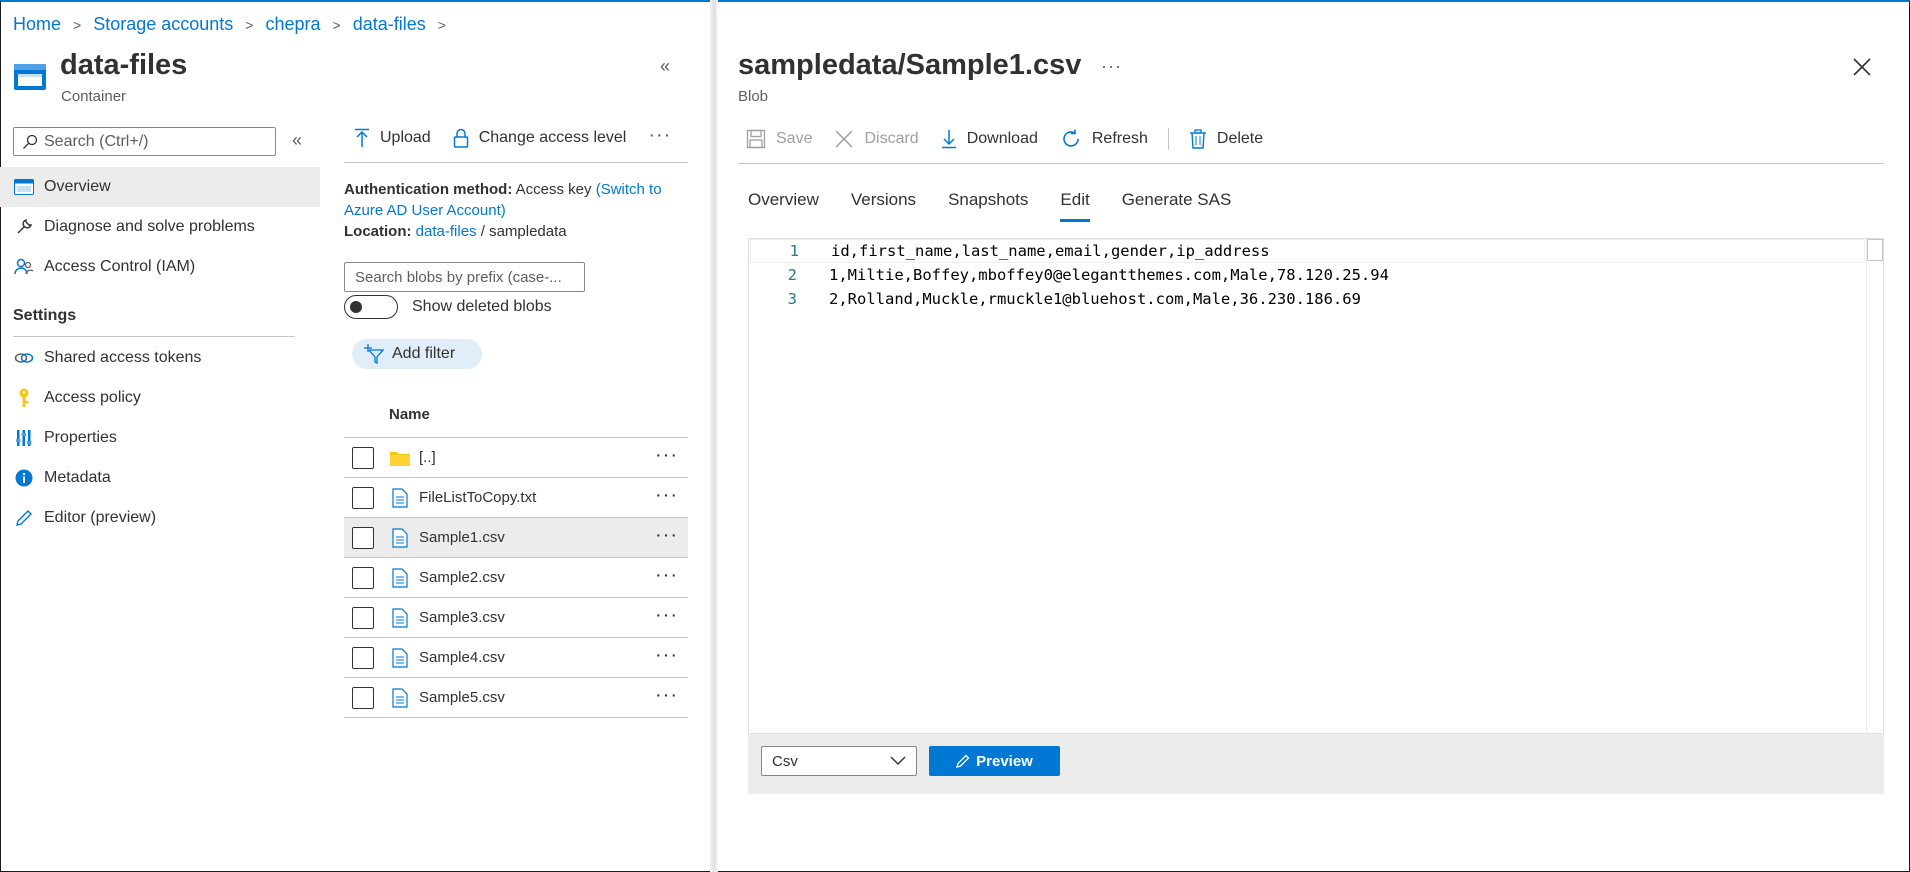 Image resolution: width=1910 pixels, height=872 pixels. I want to click on download-label: Download, so click(1002, 138).